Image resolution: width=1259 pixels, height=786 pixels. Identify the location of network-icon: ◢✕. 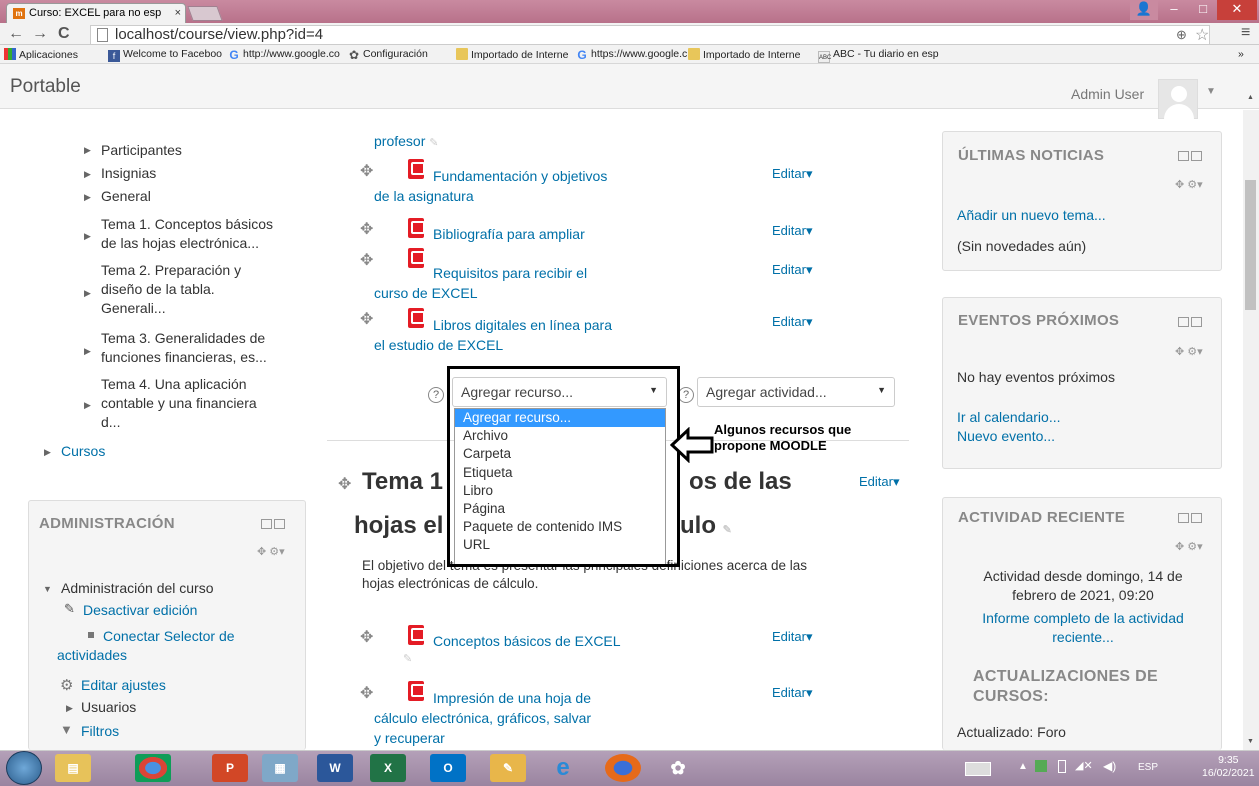
(1084, 765).